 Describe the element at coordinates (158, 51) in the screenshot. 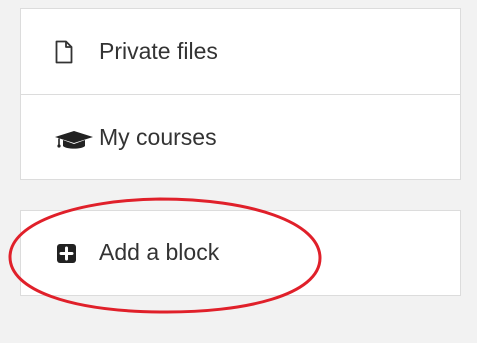

I see `nav-item-label: Private files` at that location.